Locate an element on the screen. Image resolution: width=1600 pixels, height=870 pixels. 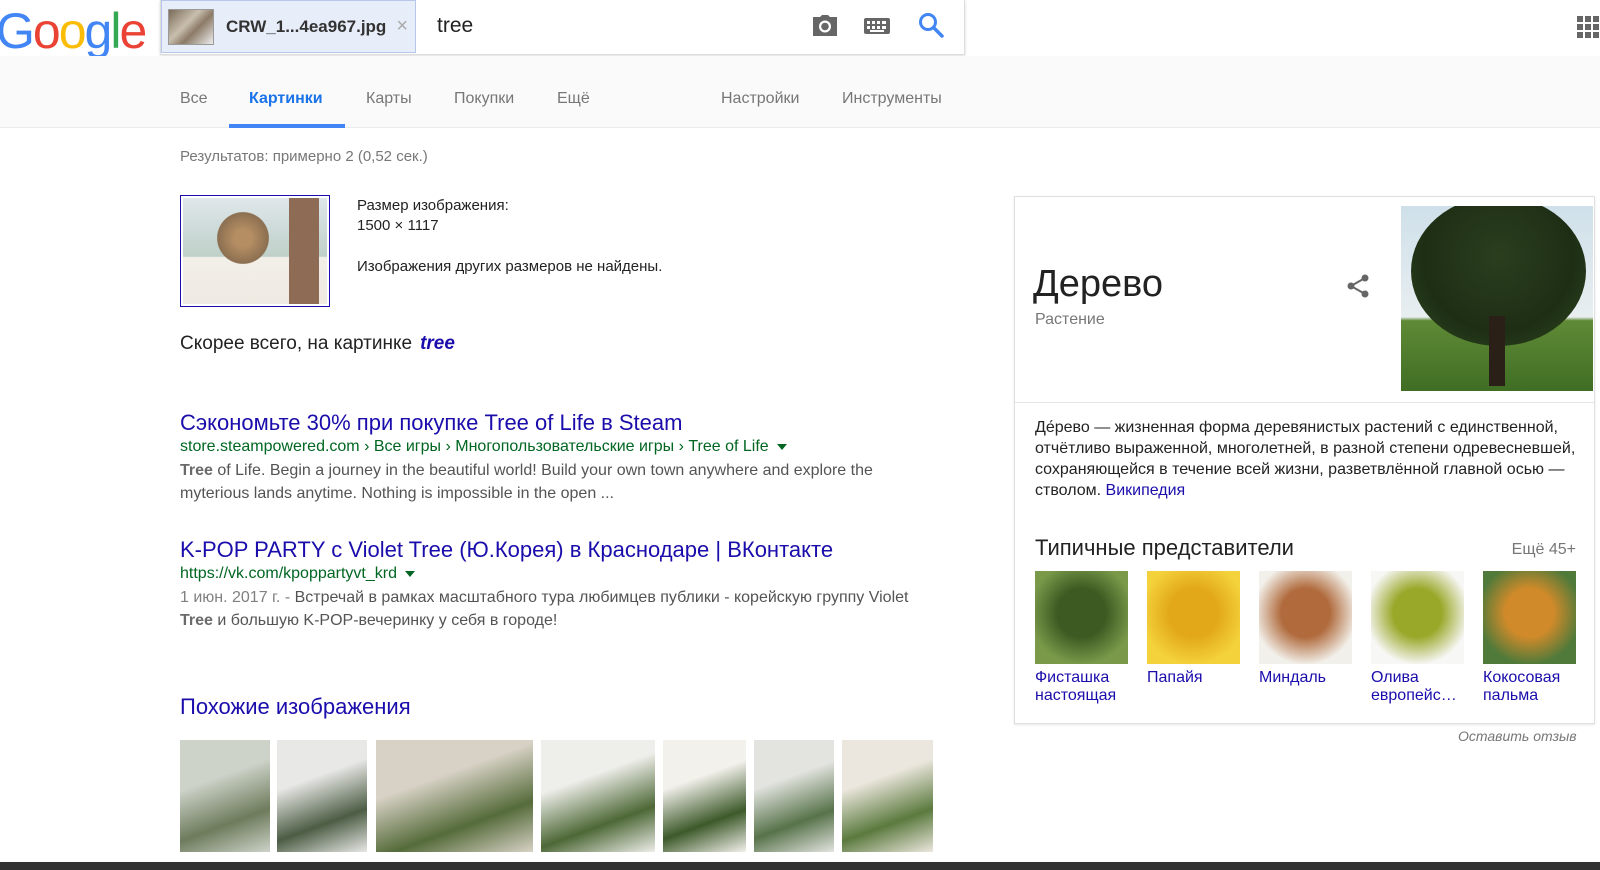
kp-section-title: Типичные представители is located at coordinates (1164, 547).